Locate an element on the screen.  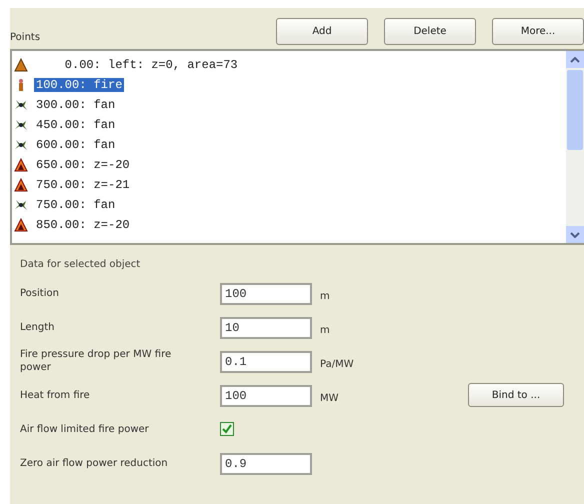
list-item: 850.00: z=-20 is located at coordinates (83, 225).